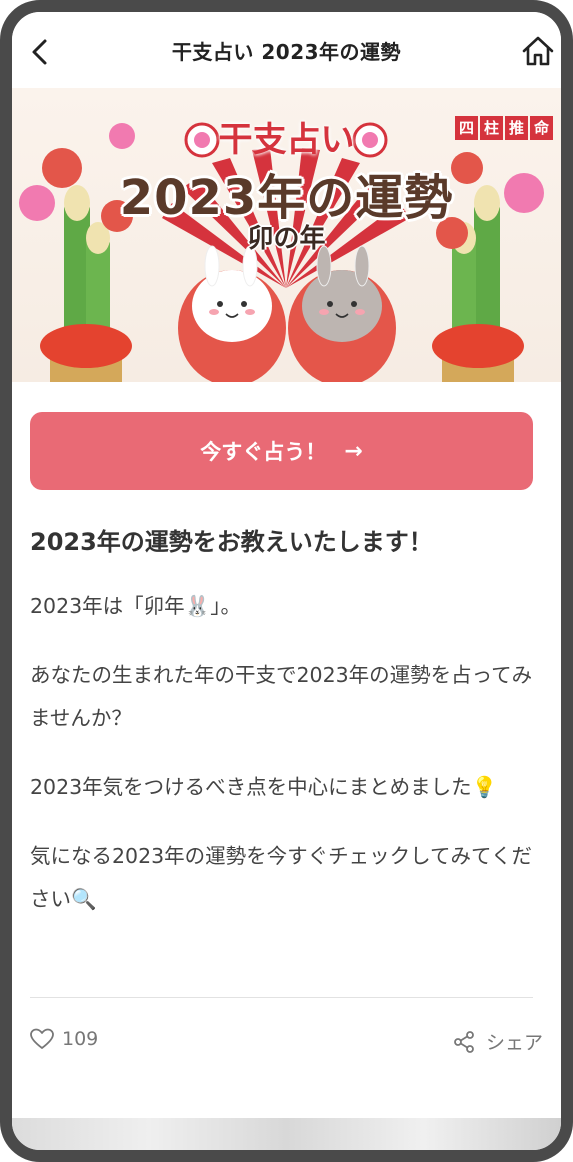 Image resolution: width=573 pixels, height=1162 pixels. I want to click on like-button: 109, so click(64, 1039).